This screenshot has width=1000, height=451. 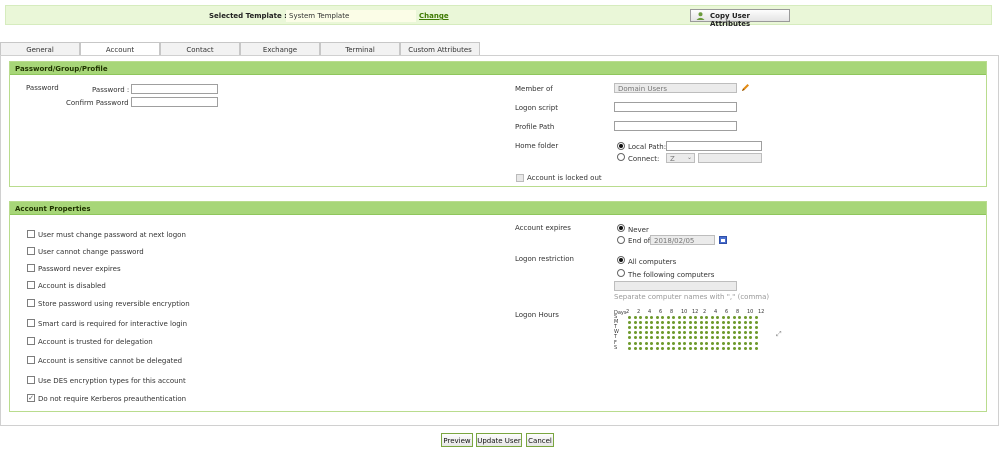 What do you see at coordinates (621, 273) in the screenshot?
I see `following-computers-radio` at bounding box center [621, 273].